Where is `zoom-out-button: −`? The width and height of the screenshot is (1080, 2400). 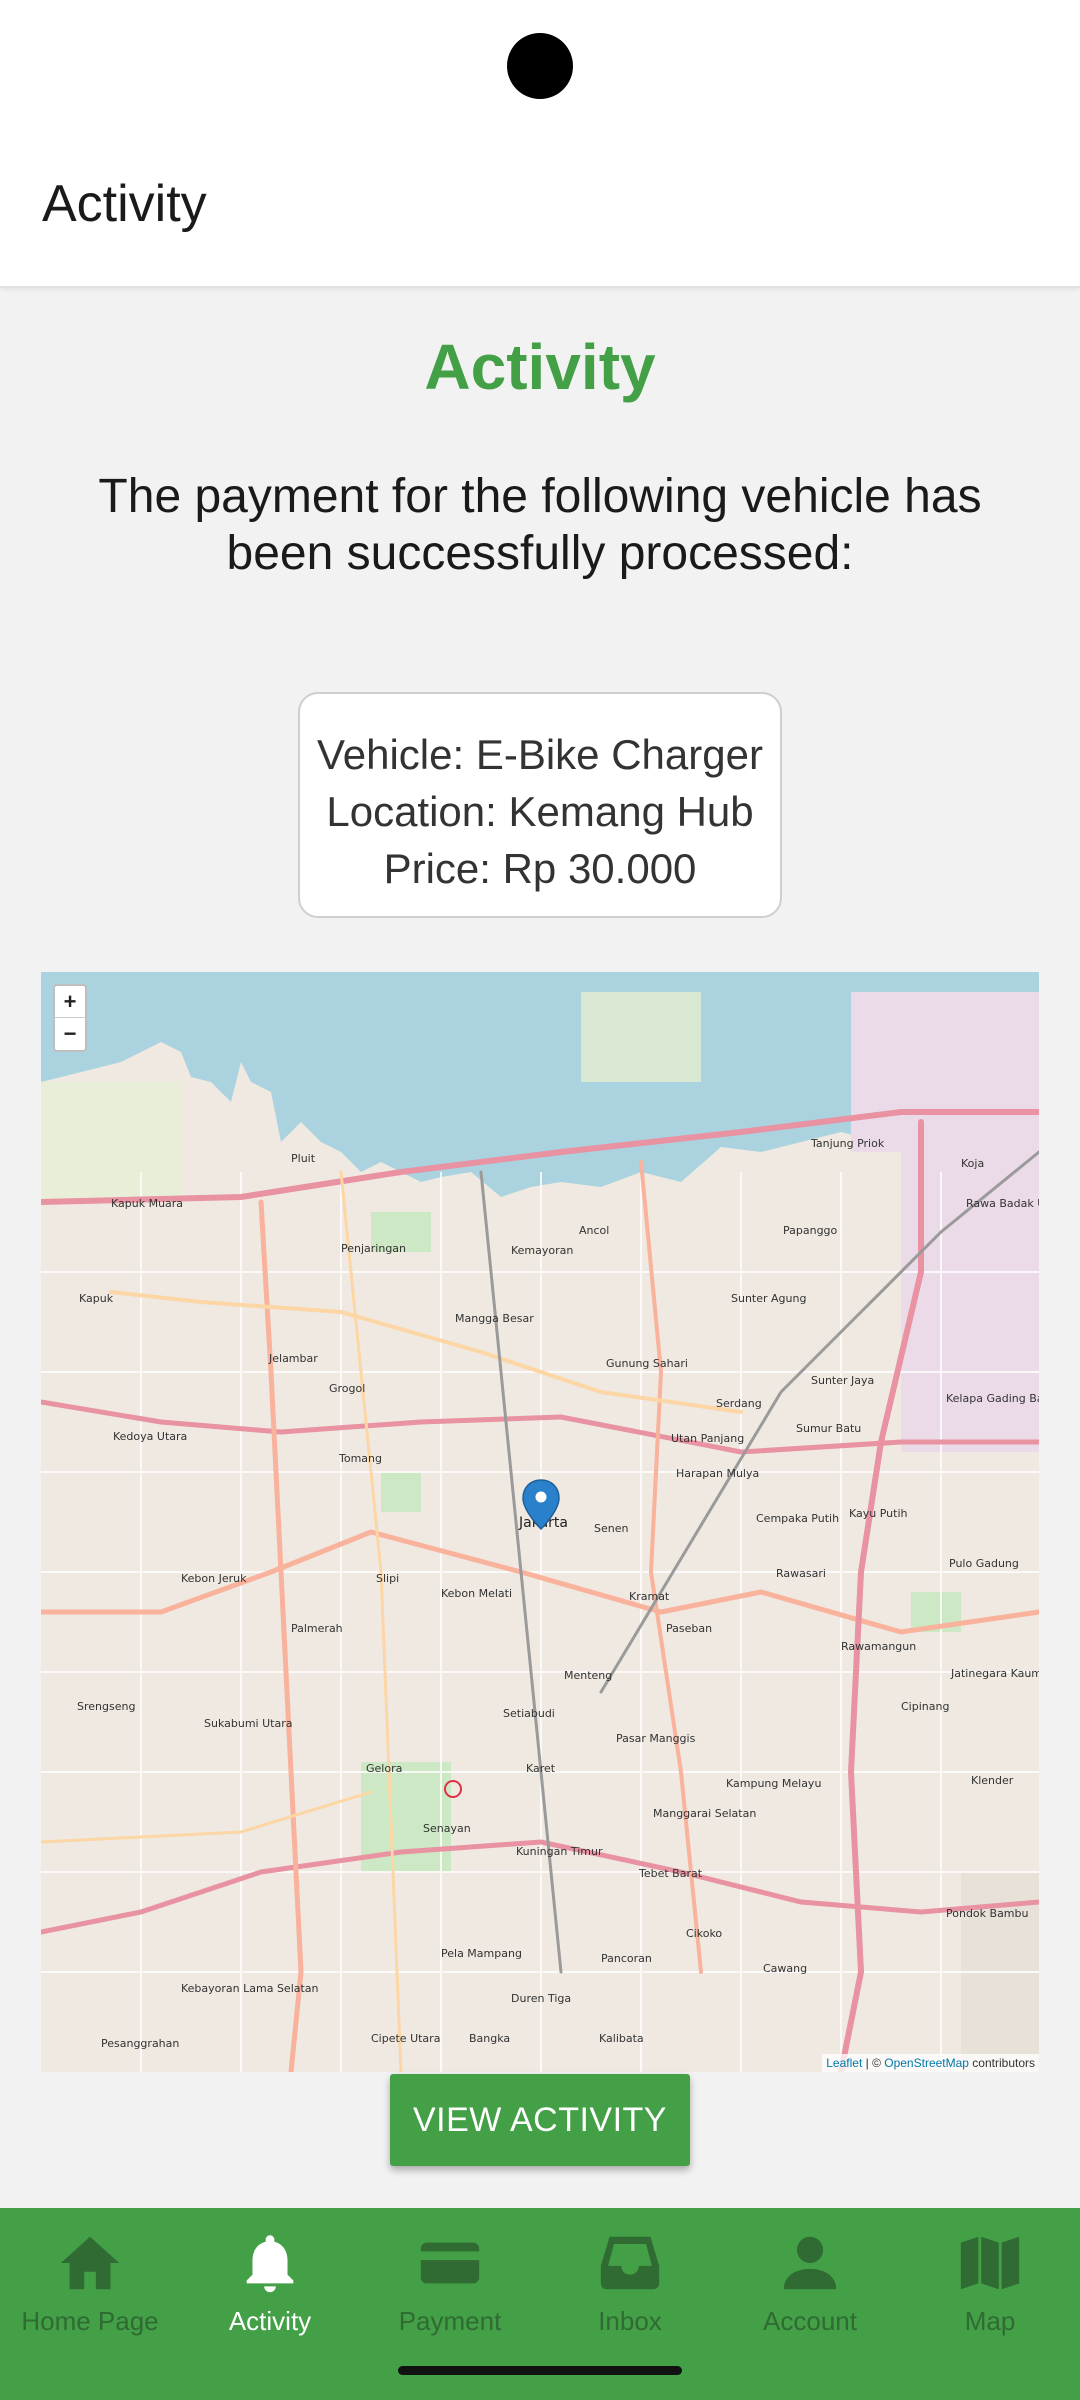 zoom-out-button: − is located at coordinates (70, 1033).